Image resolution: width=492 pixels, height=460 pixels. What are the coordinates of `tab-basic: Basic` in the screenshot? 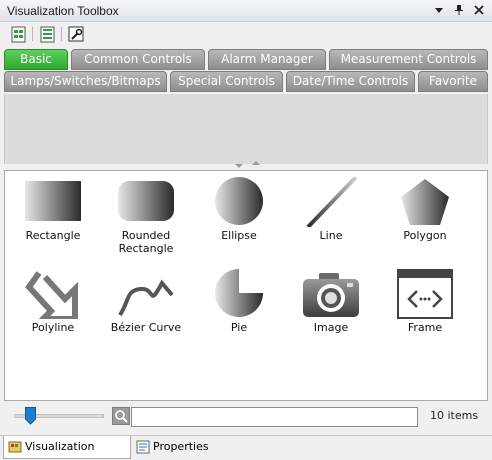 It's located at (36, 59).